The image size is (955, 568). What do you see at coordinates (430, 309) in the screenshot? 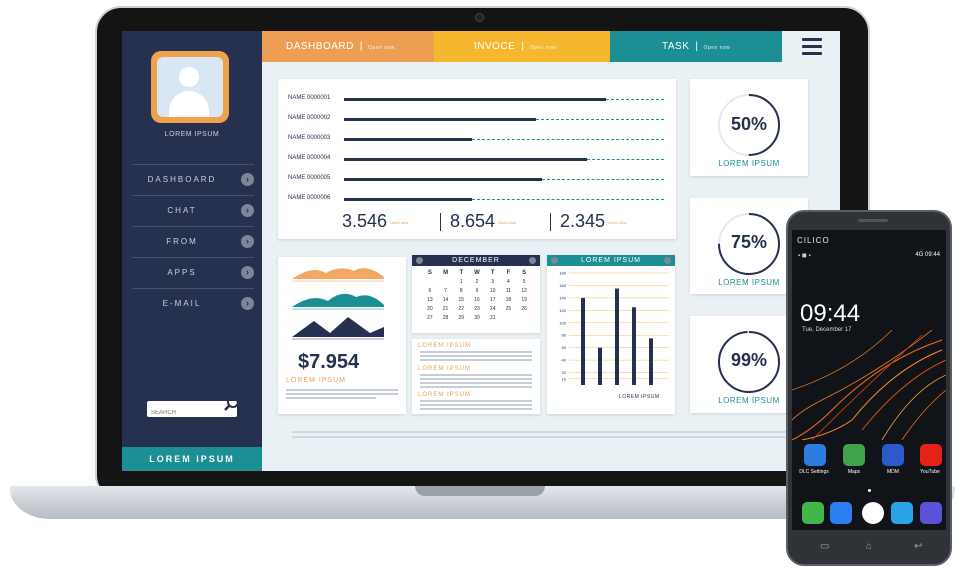
I see `calendar-day: 20` at bounding box center [430, 309].